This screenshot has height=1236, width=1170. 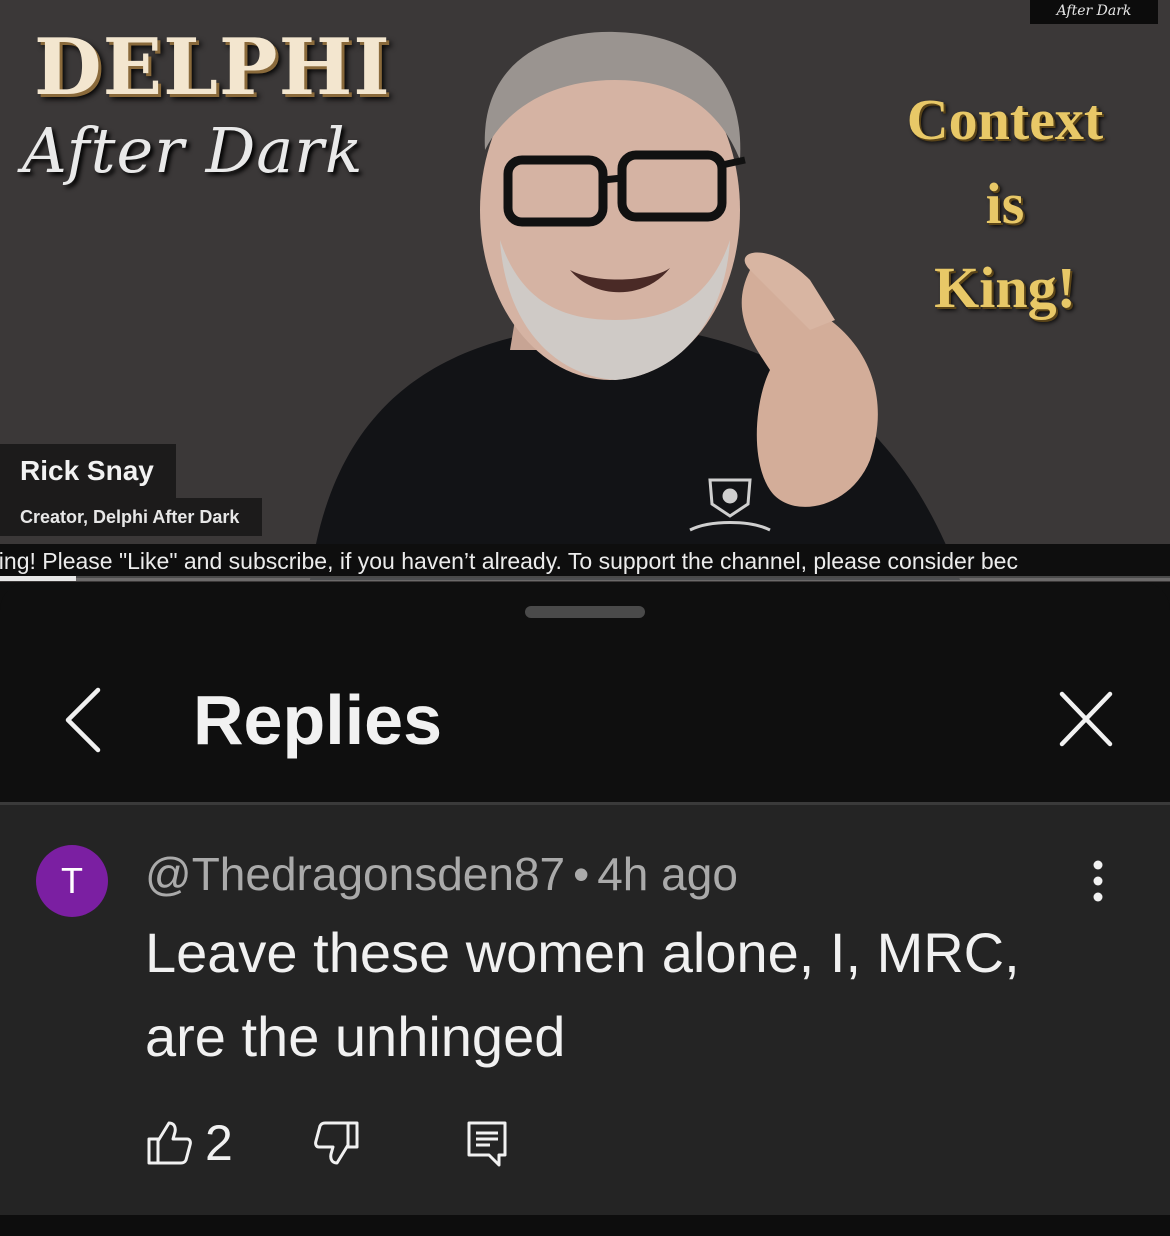 What do you see at coordinates (131, 517) in the screenshot?
I see `presenter-title: Creator, Delphi After Dark` at bounding box center [131, 517].